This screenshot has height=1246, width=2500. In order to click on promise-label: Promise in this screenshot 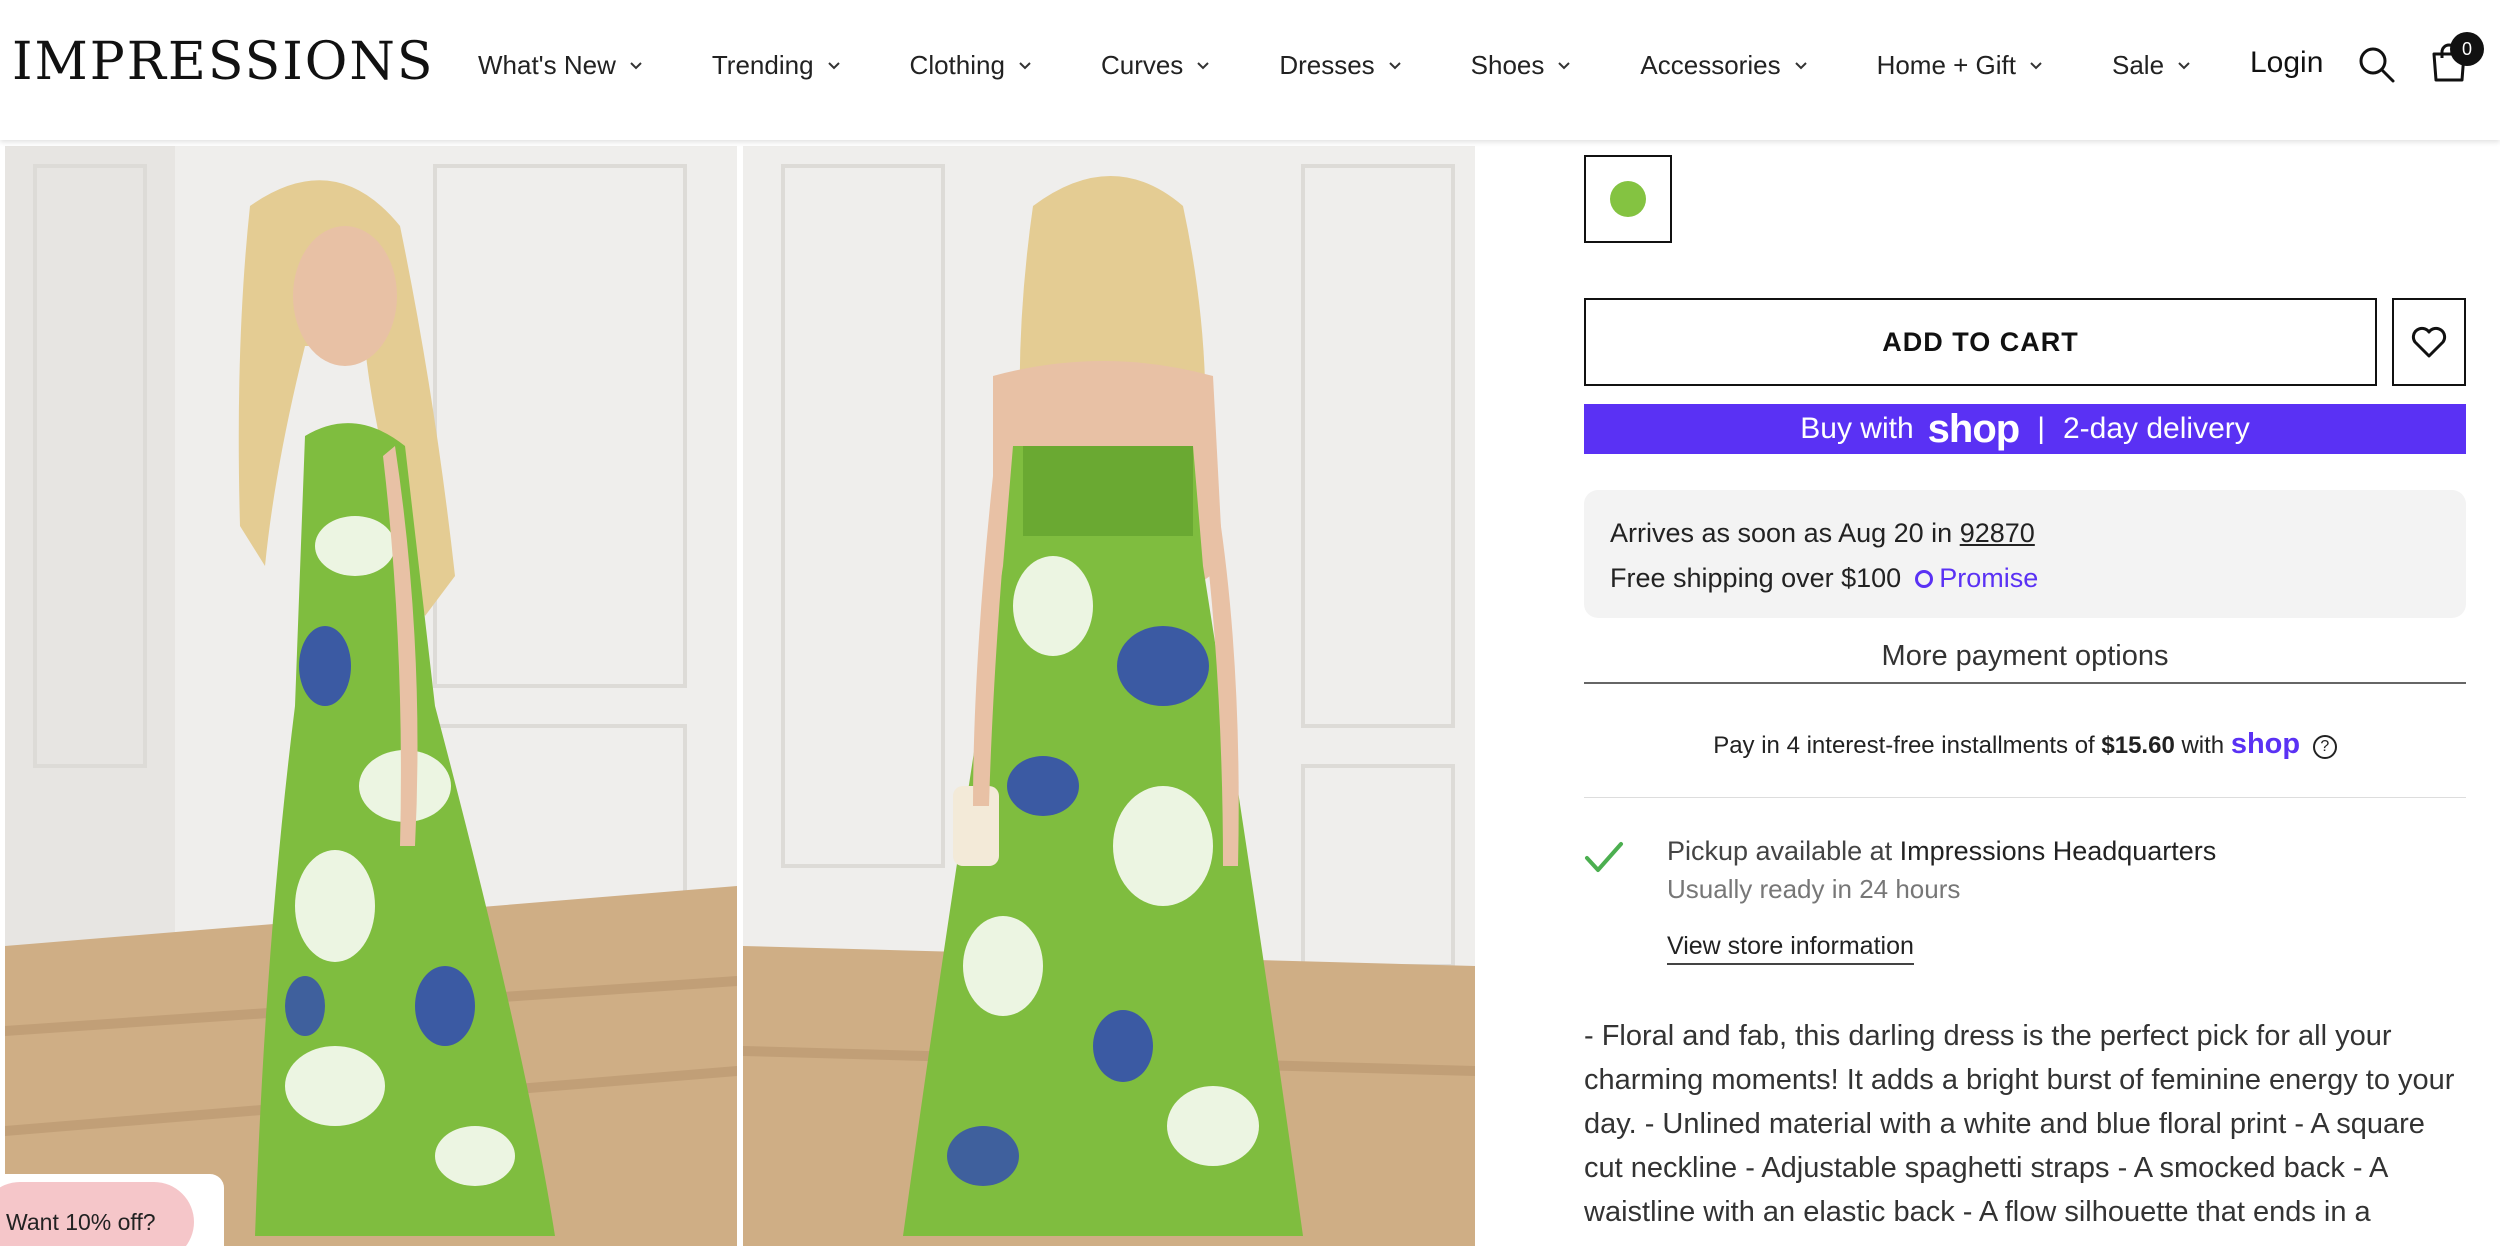, I will do `click(1989, 578)`.